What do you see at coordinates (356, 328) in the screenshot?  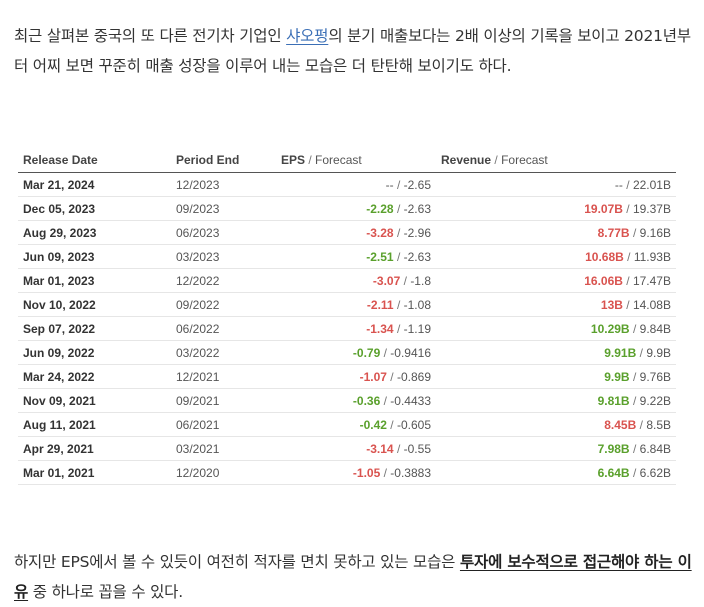 I see `eps-cell: -1.34 / -1.19` at bounding box center [356, 328].